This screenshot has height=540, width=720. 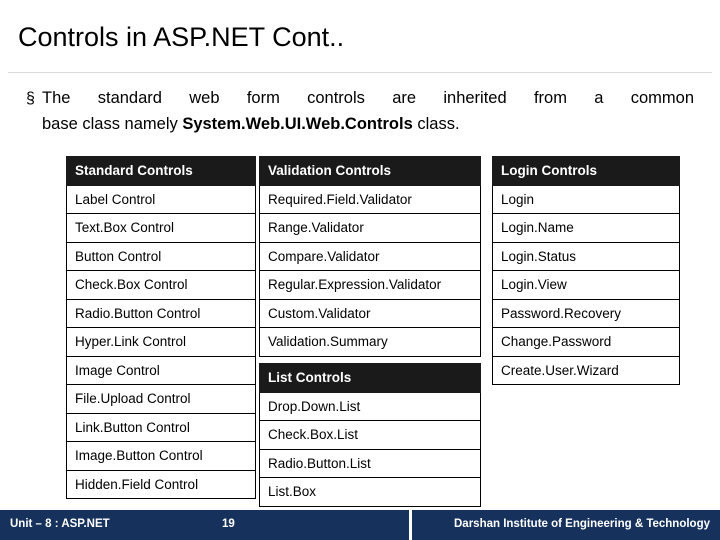 I want to click on table-row: Password.Recovery, so click(x=586, y=313).